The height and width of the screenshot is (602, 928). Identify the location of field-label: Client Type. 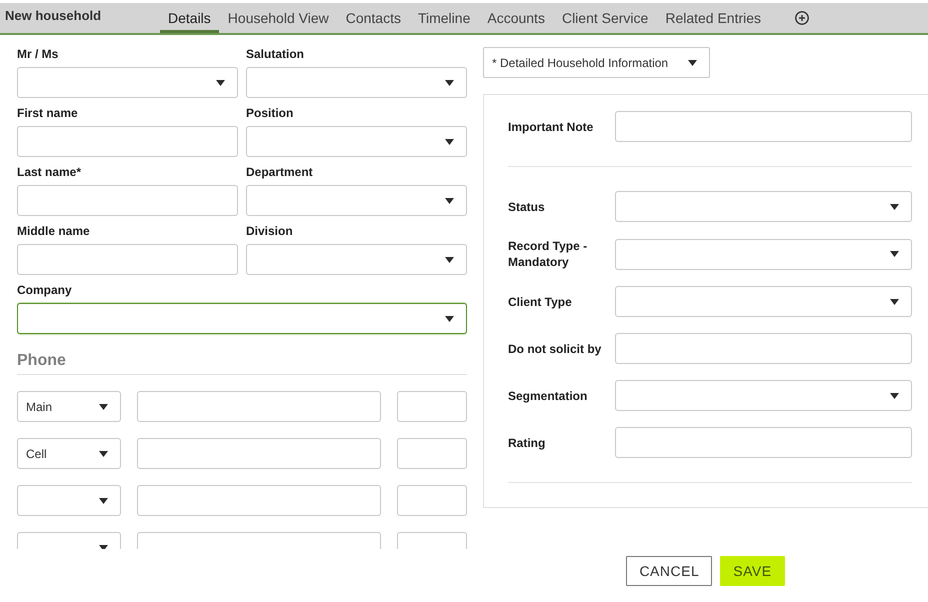
(540, 302).